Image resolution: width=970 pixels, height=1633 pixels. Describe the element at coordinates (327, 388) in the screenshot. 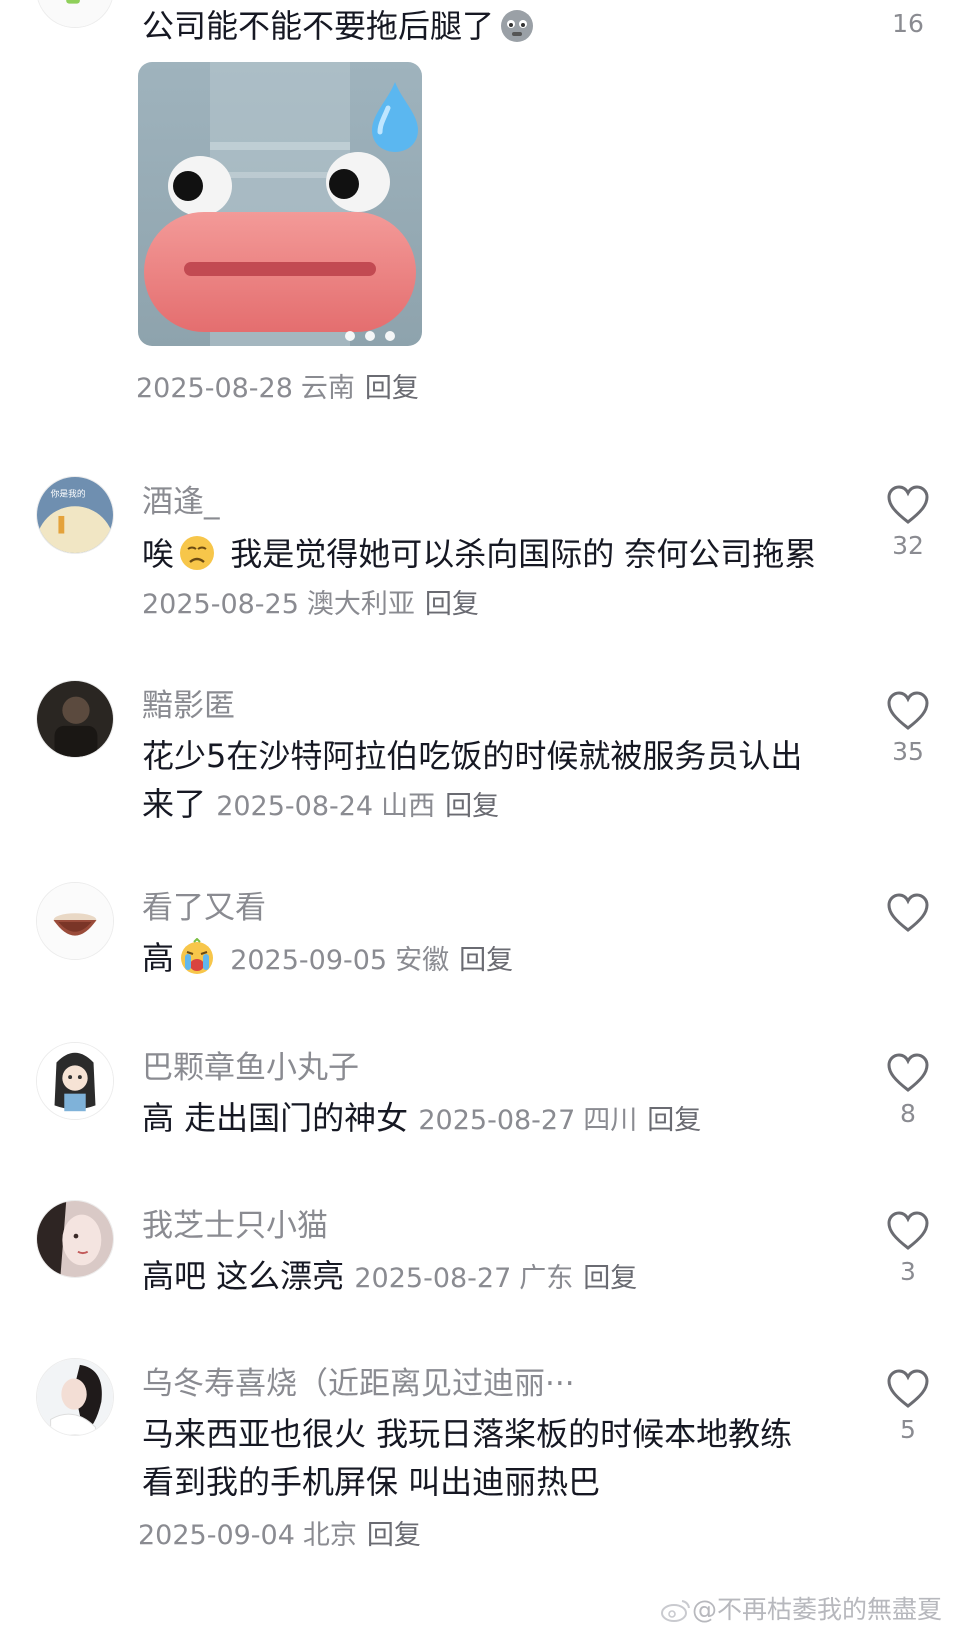

I see `comment-location: 云南` at that location.